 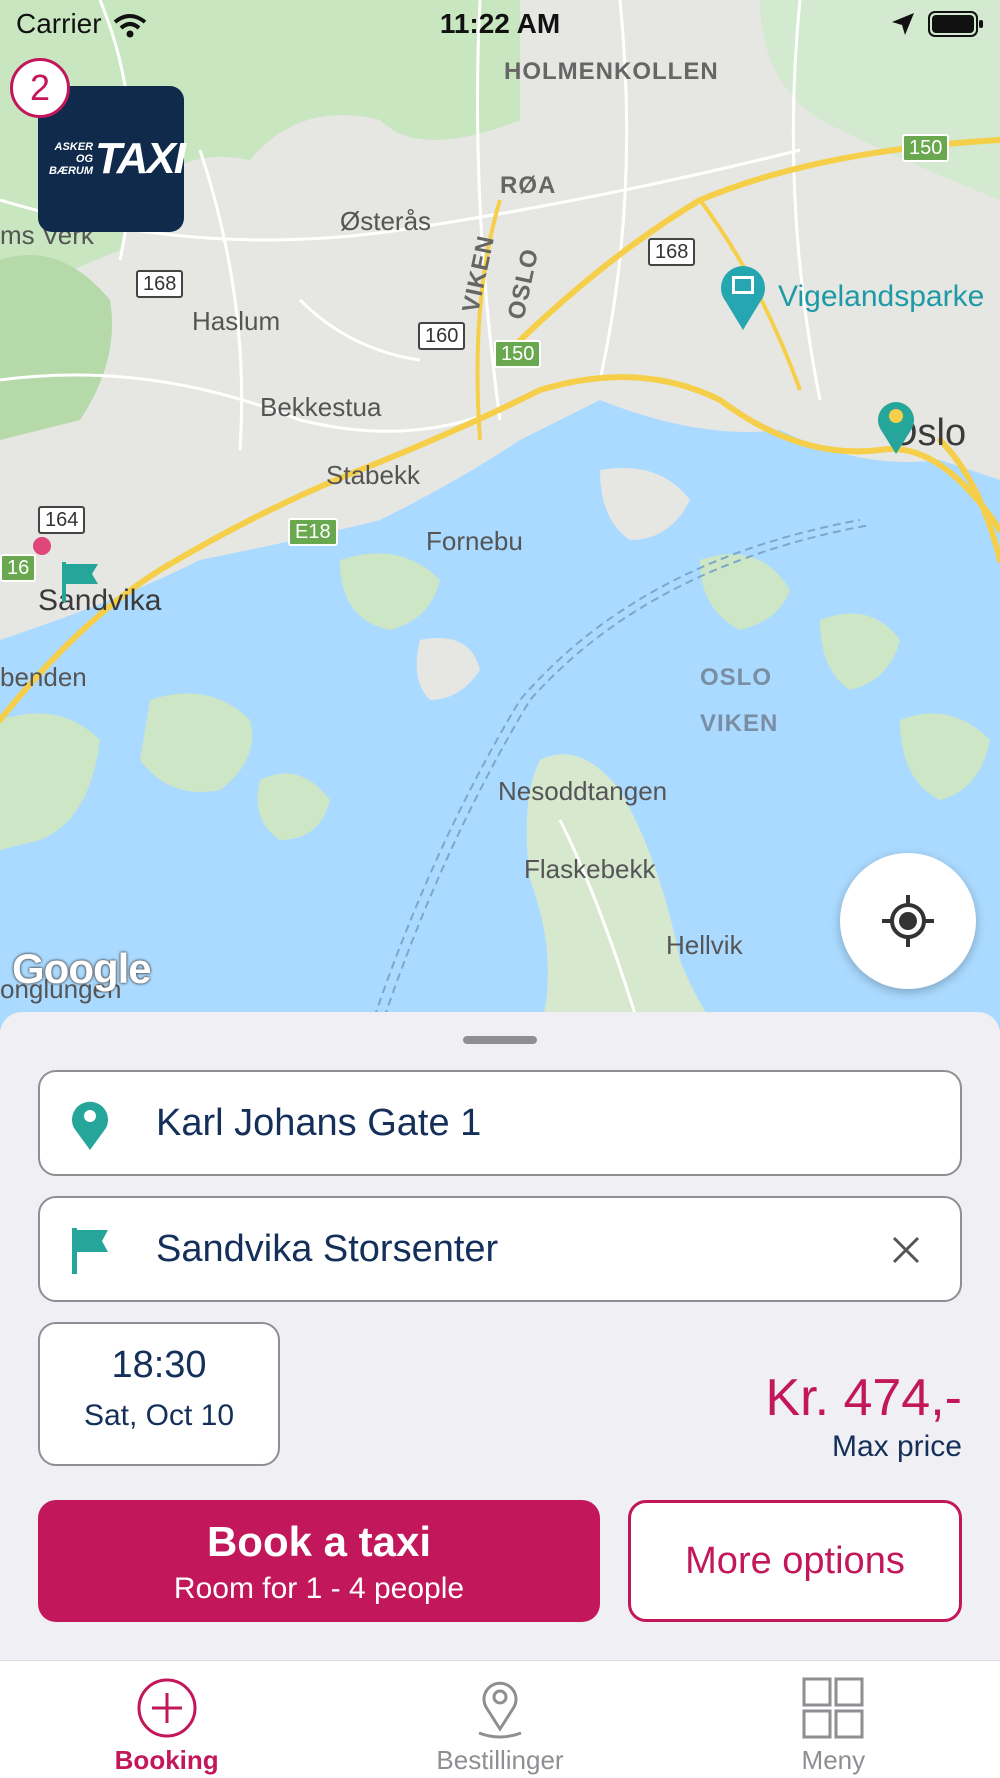 I want to click on tab-booking-label: Booking, so click(x=166, y=1760).